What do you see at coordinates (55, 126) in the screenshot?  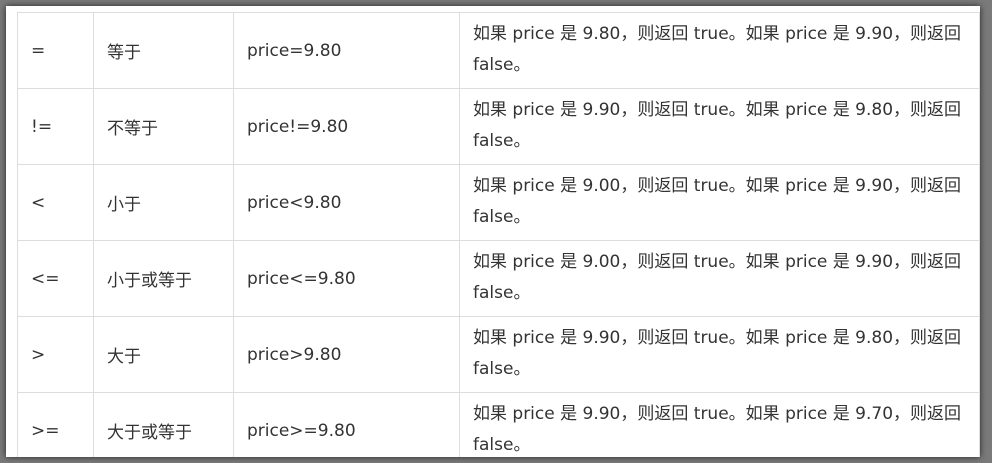 I see `operator-cell: !=` at bounding box center [55, 126].